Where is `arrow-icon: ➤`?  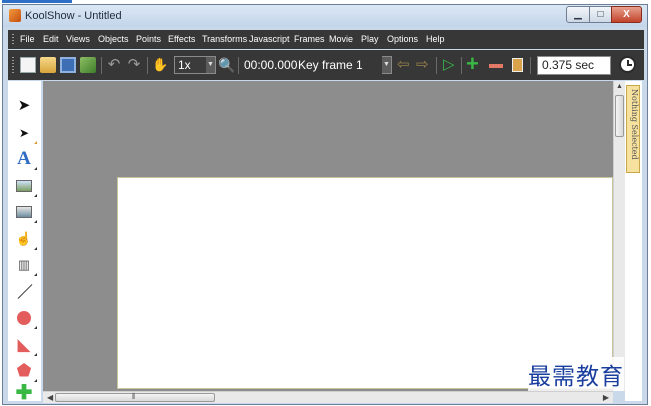 arrow-icon: ➤ is located at coordinates (24, 105).